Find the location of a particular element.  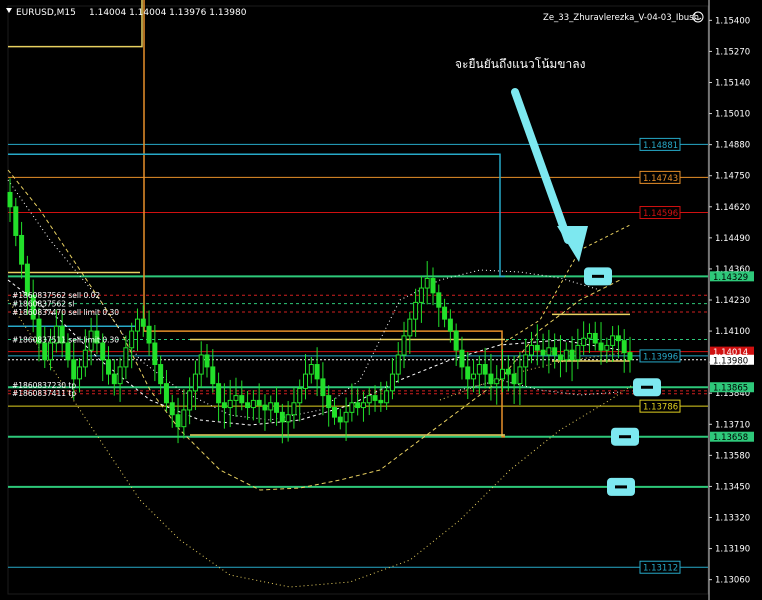

axis-tick-label: 1.13320 is located at coordinates (732, 519).